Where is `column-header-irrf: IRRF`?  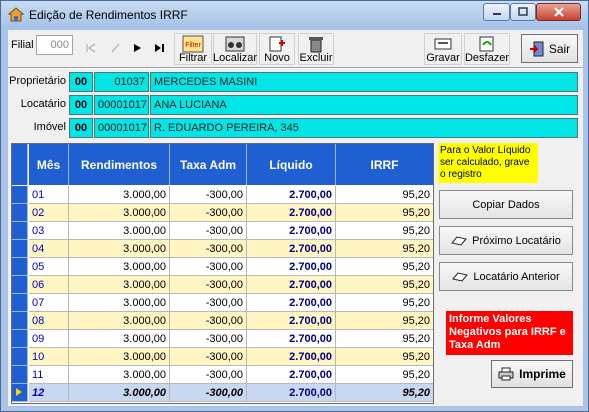
column-header-irrf: IRRF is located at coordinates (384, 164).